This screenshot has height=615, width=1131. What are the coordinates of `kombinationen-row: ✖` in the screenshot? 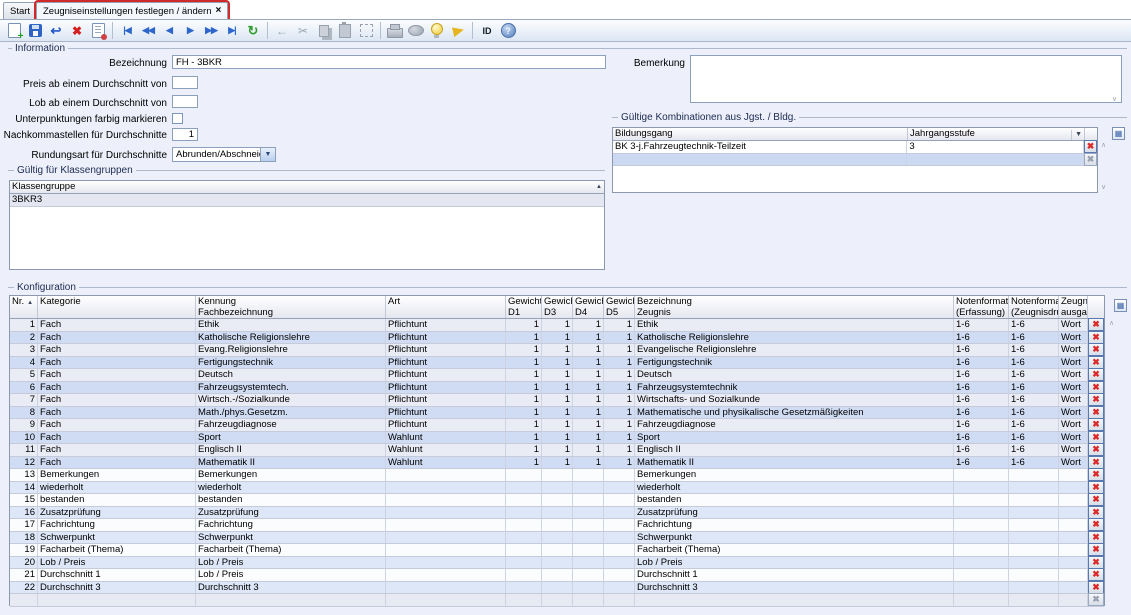 It's located at (855, 159).